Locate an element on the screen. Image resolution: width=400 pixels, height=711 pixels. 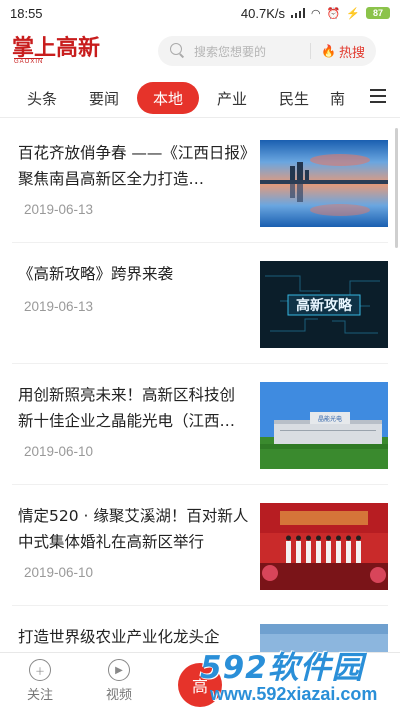
status-indicators: 40.7K/s ◠ ⏰ ⚡ 87 is located at coordinates (315, 13).